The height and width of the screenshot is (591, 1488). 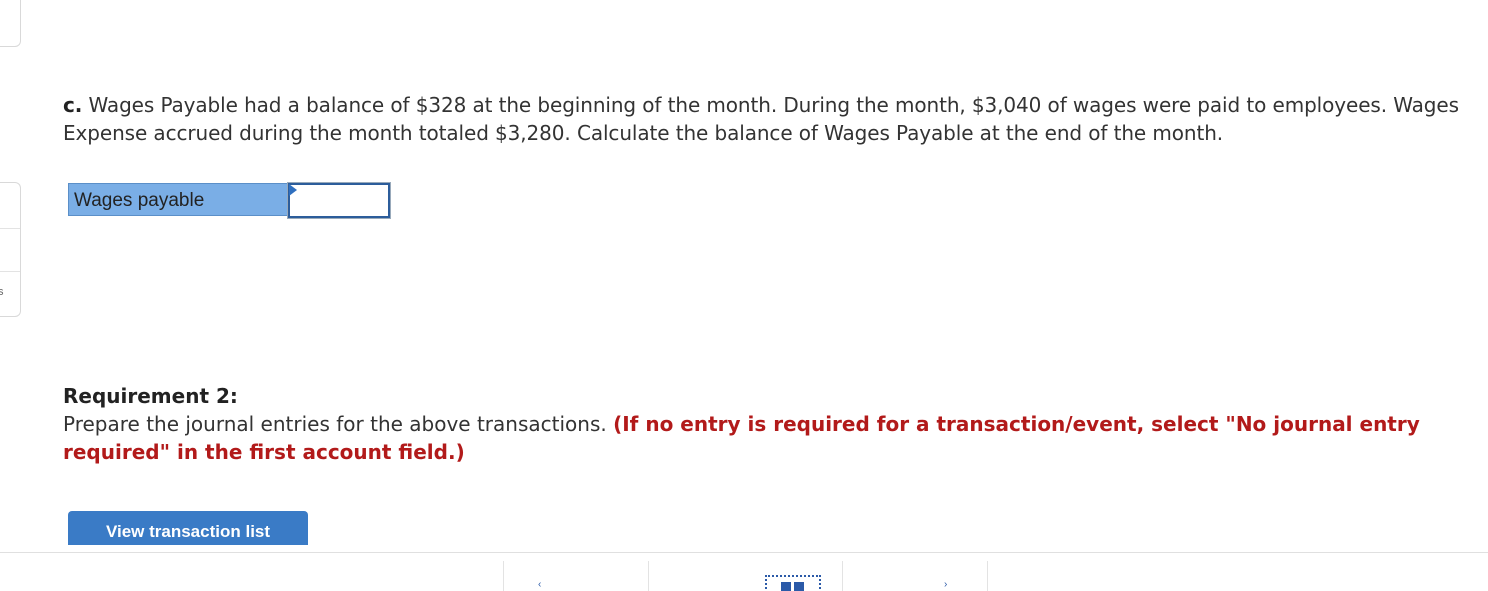 I want to click on requirement-title: Requirement 2:, so click(x=150, y=396).